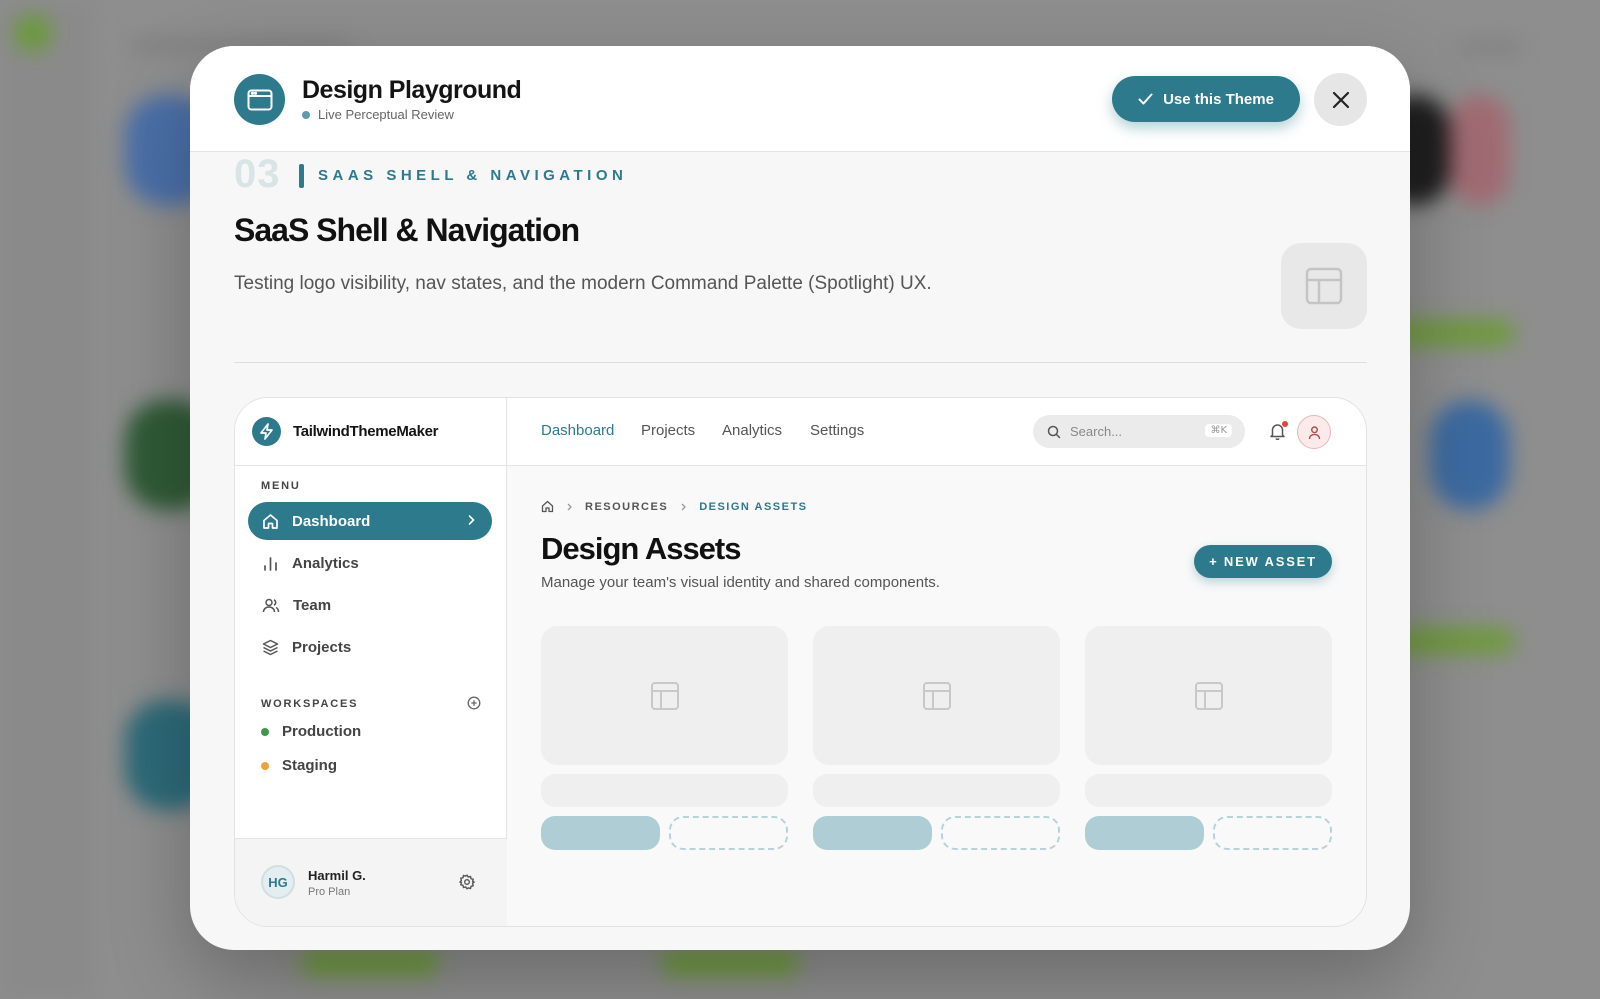  I want to click on modal-title: Design Playground, so click(412, 90).